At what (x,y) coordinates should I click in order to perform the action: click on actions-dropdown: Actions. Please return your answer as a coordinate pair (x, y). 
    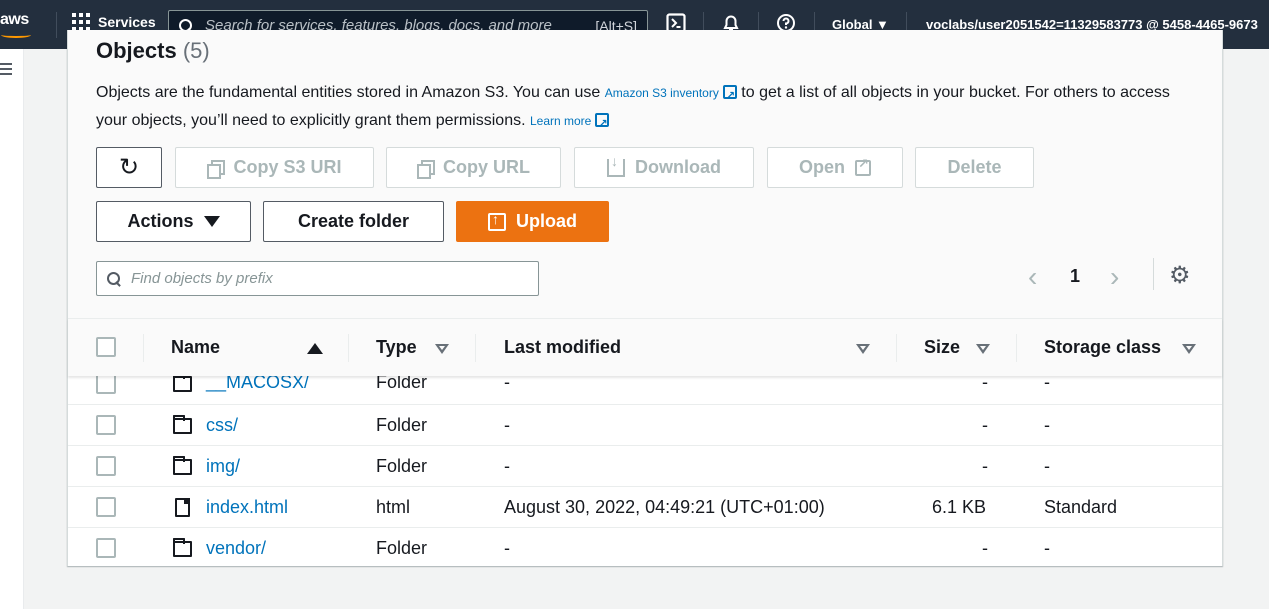
    Looking at the image, I should click on (173, 221).